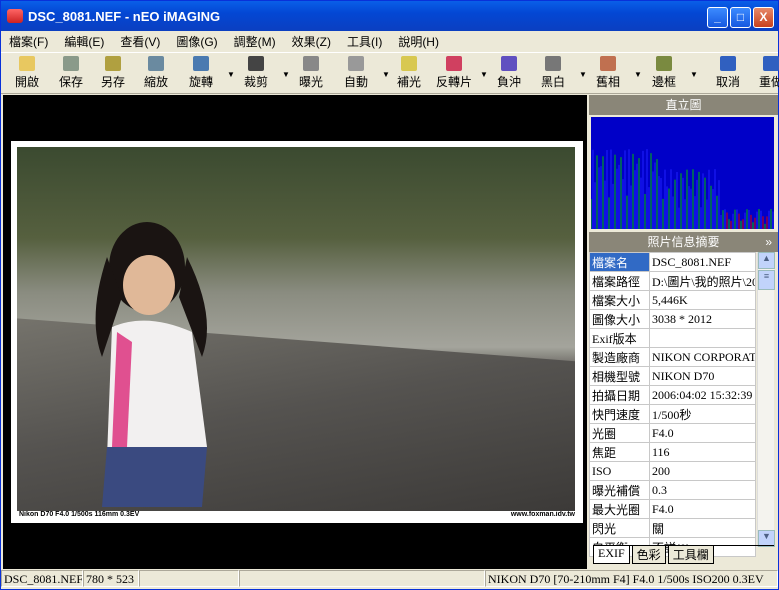 This screenshot has width=779, height=590. What do you see at coordinates (648, 555) in the screenshot?
I see `tab-1: 色彩` at bounding box center [648, 555].